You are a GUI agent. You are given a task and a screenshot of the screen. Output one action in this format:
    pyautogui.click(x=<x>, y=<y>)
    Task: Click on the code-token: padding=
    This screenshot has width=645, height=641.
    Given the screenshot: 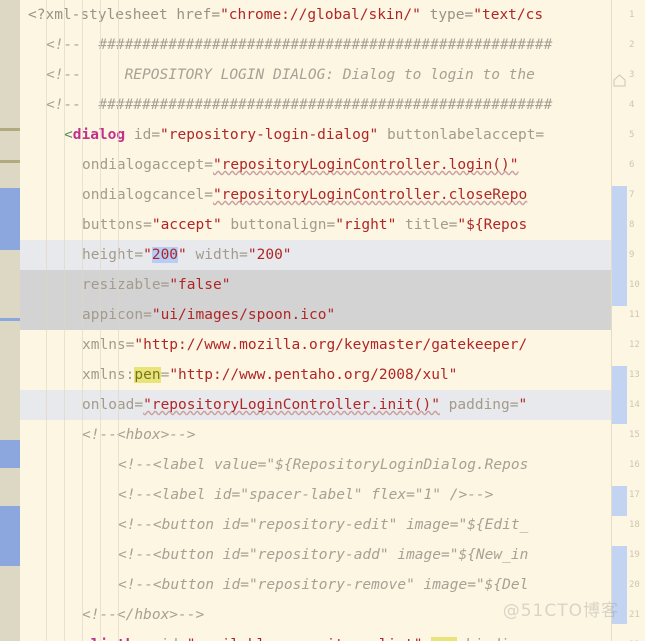 What is the action you would take?
    pyautogui.click(x=479, y=405)
    